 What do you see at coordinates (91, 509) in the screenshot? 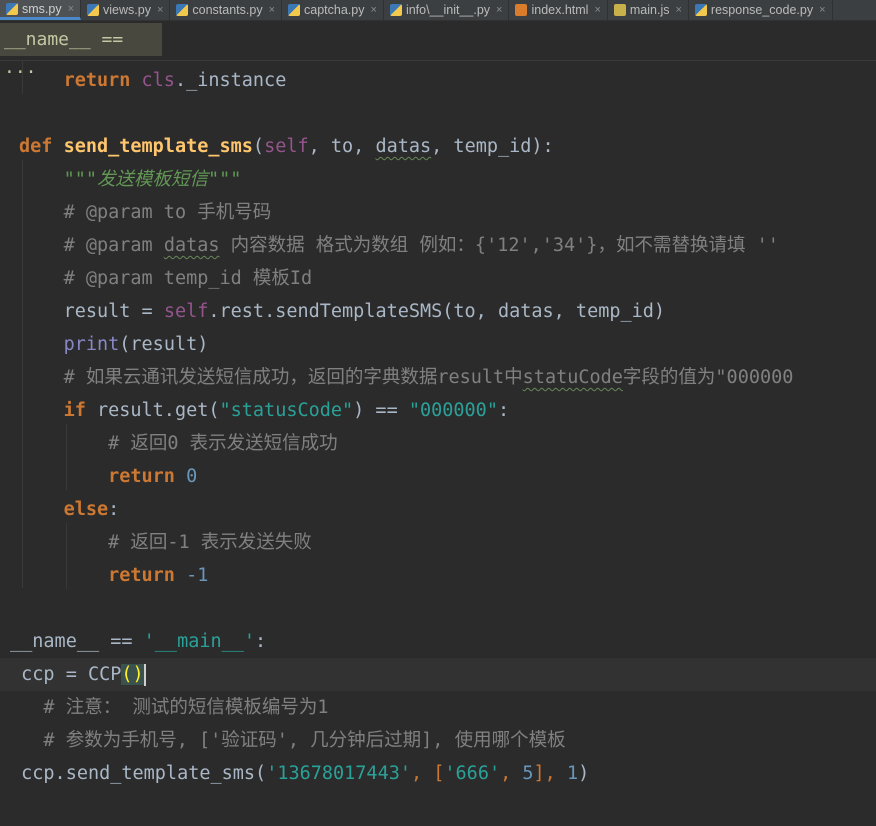
I see `code-line: else:` at bounding box center [91, 509].